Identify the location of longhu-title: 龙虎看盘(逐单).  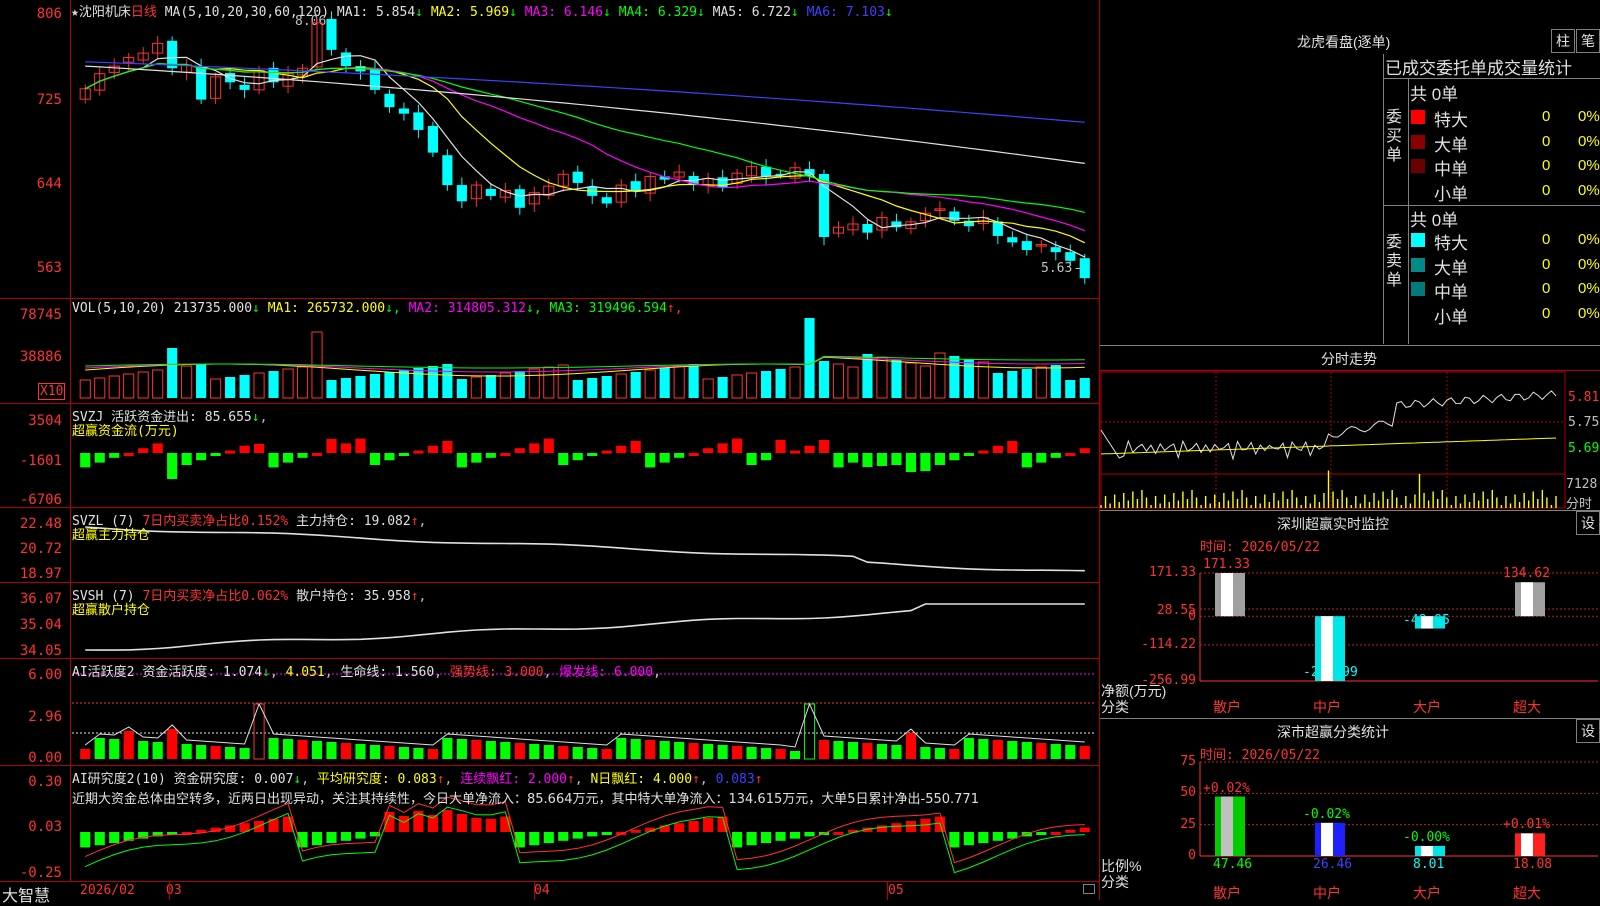
(1344, 42).